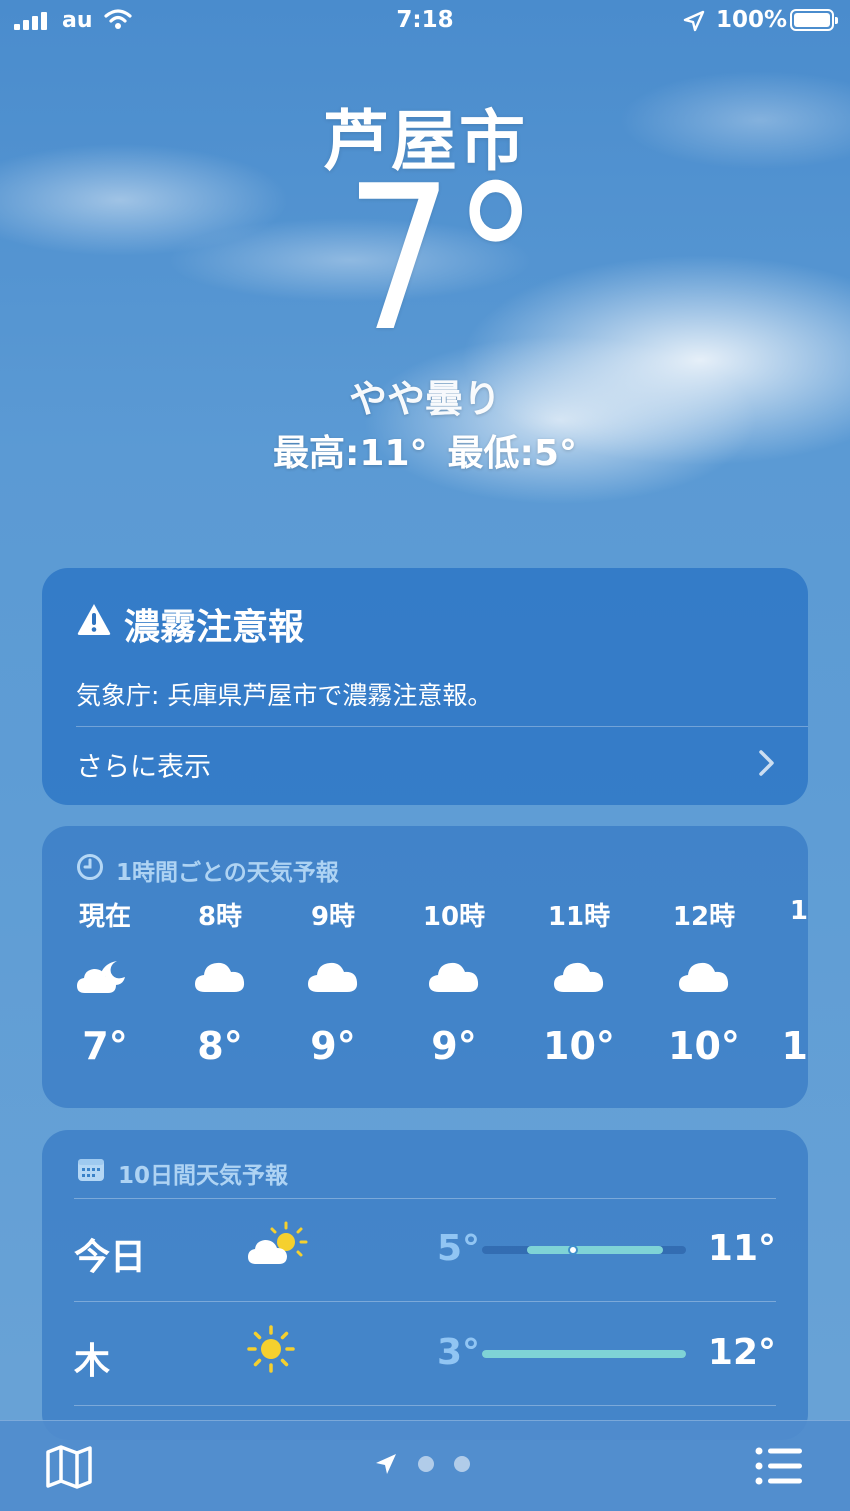 Image resolution: width=850 pixels, height=1511 pixels. I want to click on hourly-item: 現在 7°, so click(105, 982).